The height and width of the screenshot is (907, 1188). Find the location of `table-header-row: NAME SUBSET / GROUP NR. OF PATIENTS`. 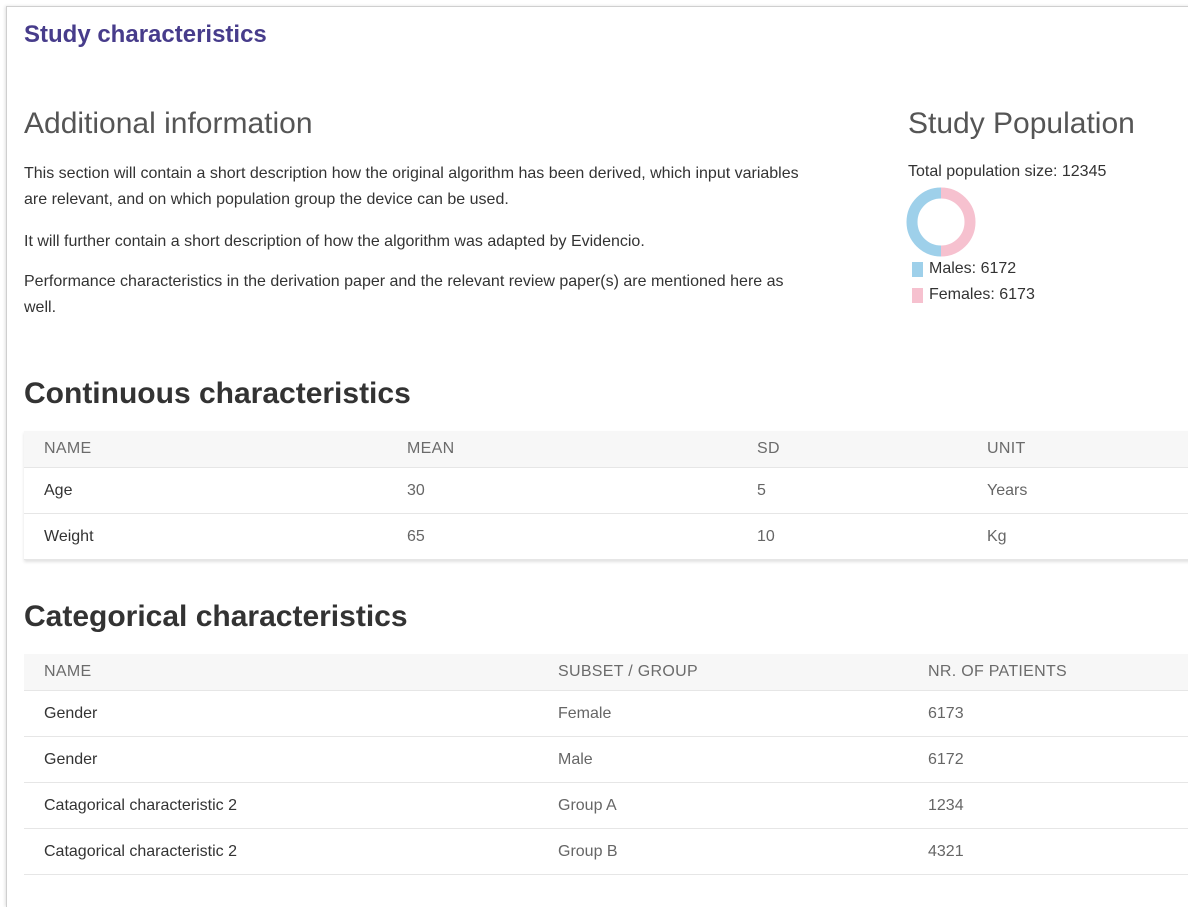

table-header-row: NAME SUBSET / GROUP NR. OF PATIENTS is located at coordinates (606, 672).